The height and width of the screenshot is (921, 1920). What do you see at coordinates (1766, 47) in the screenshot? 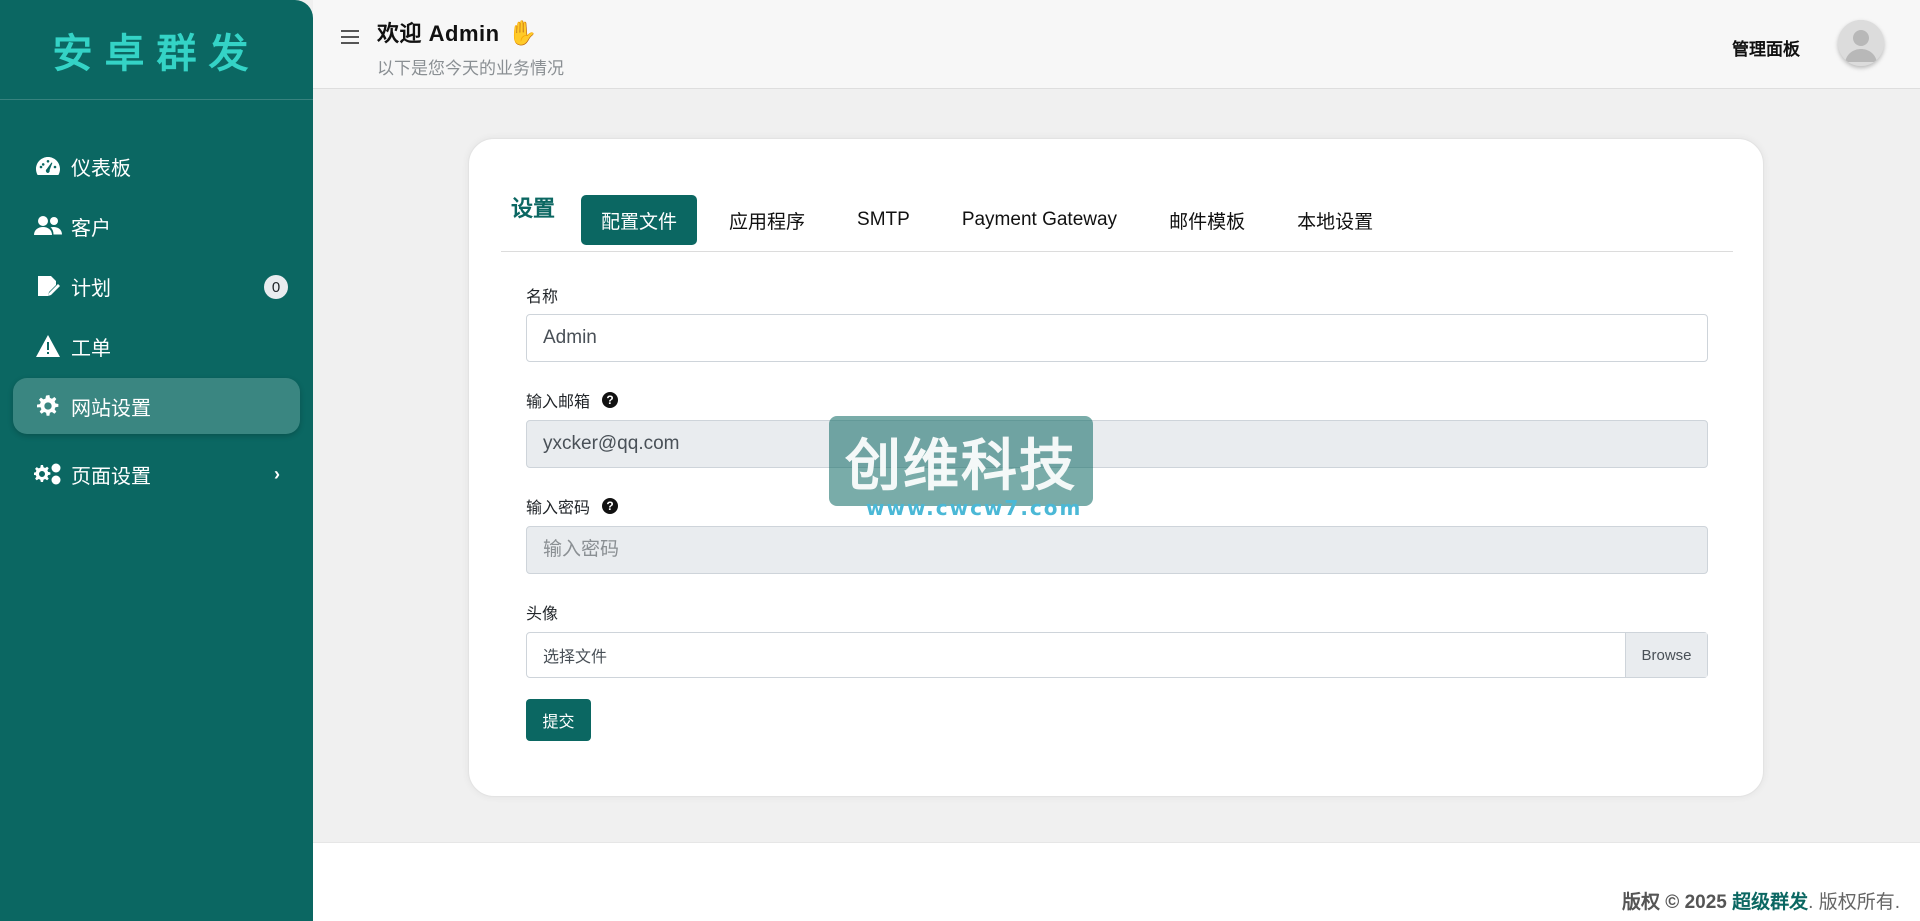
I see `admin-panel-link: 管理面板` at bounding box center [1766, 47].